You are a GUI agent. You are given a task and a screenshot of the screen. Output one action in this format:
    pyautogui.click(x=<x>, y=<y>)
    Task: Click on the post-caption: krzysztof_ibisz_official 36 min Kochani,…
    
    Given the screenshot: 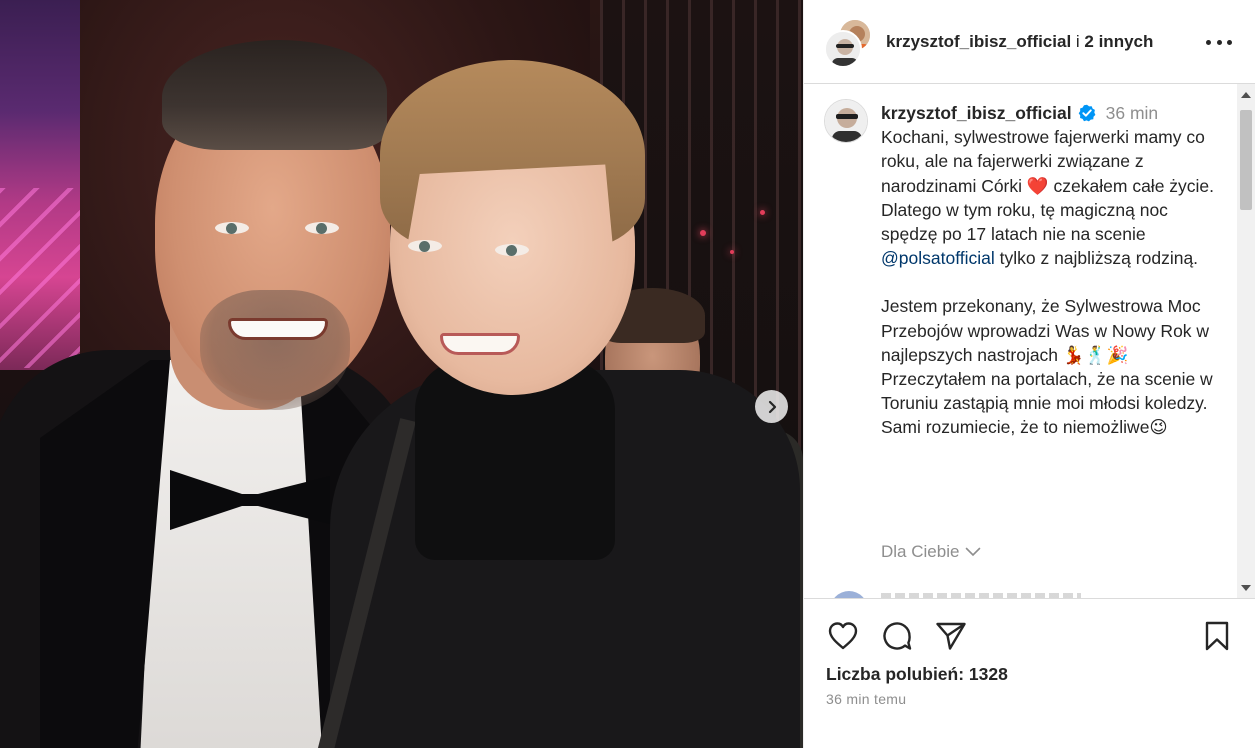 What is the action you would take?
    pyautogui.click(x=1051, y=270)
    